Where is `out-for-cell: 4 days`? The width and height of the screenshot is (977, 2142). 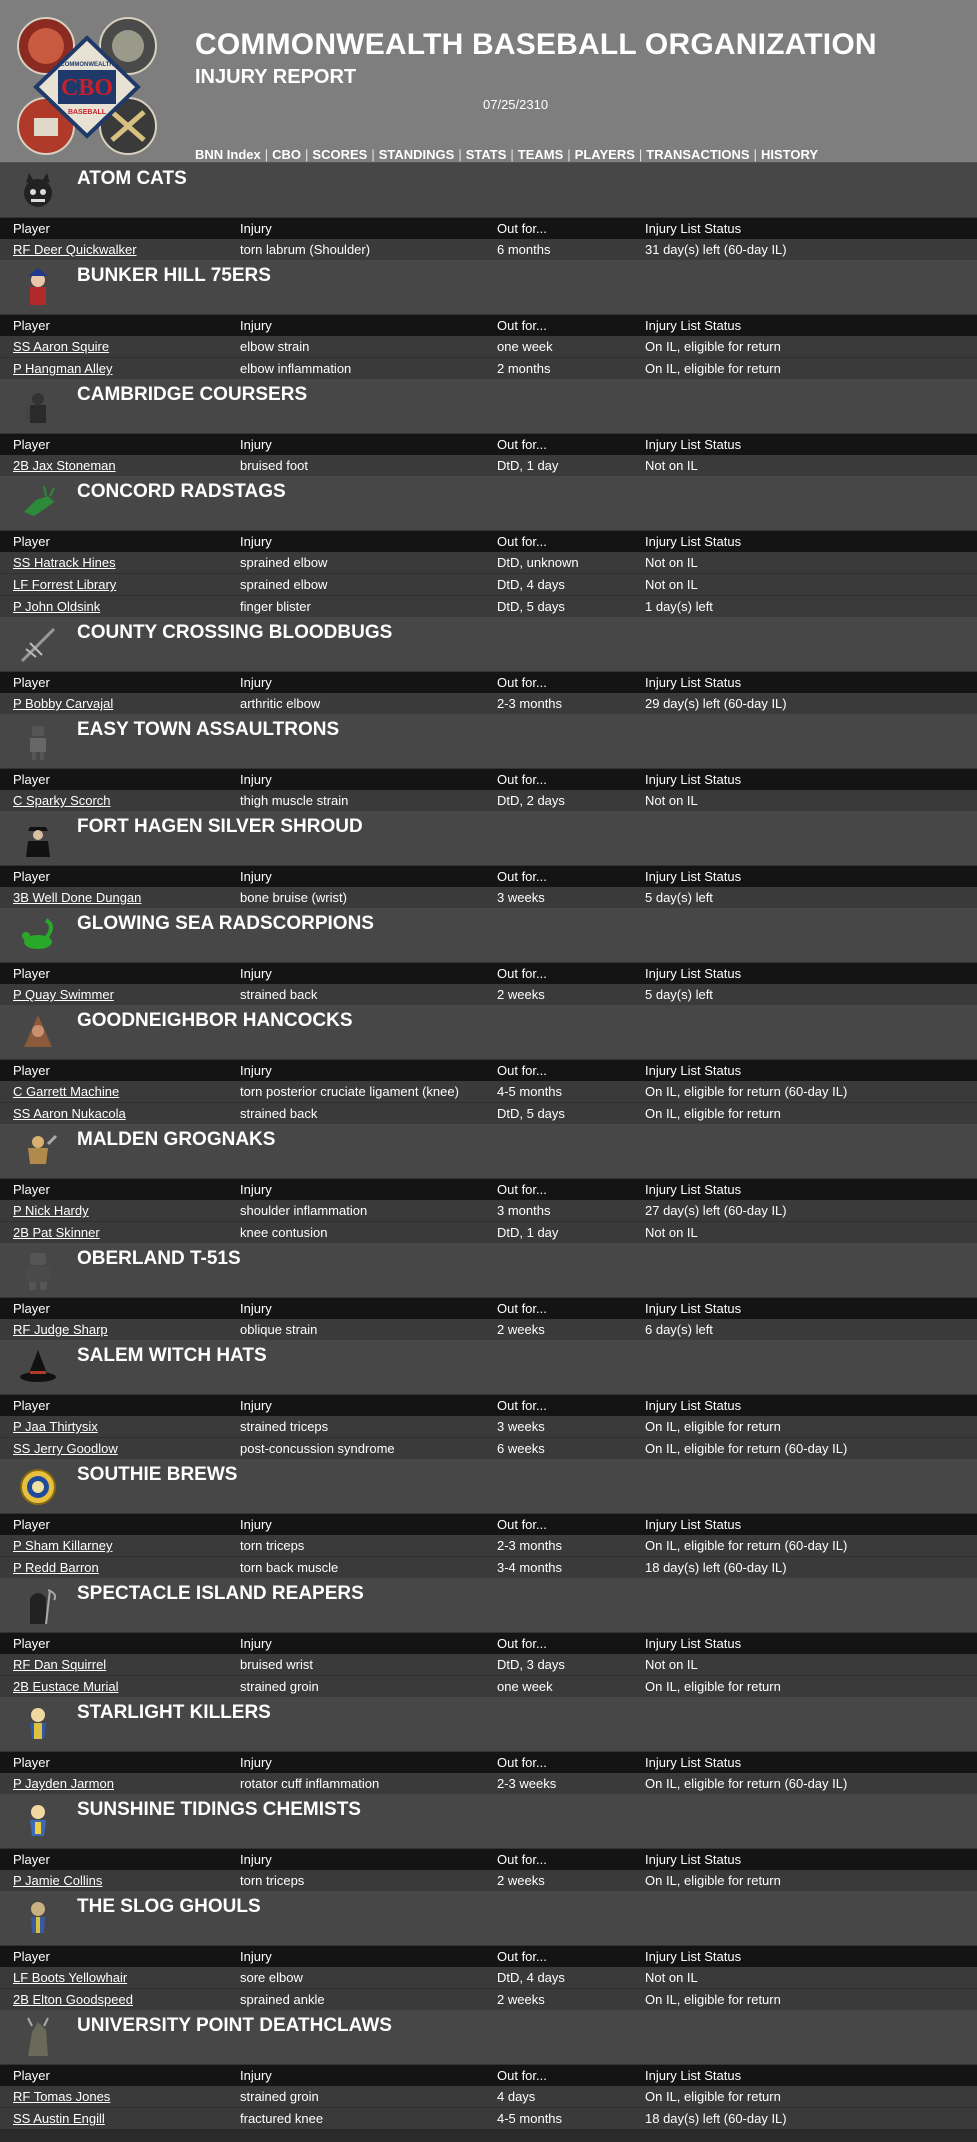
out-for-cell: 4 days is located at coordinates (516, 2096).